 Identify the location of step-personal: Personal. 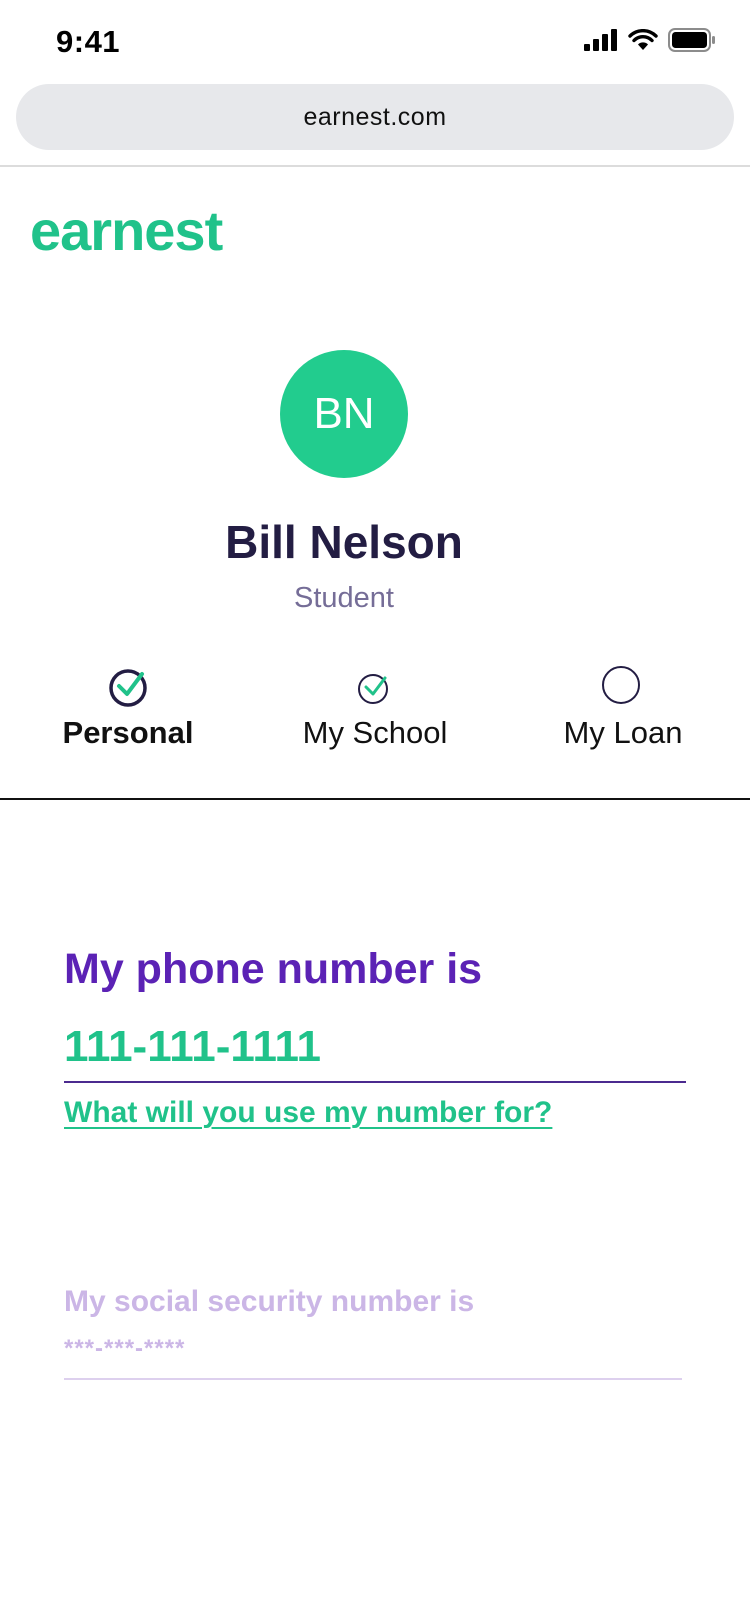
(128, 708).